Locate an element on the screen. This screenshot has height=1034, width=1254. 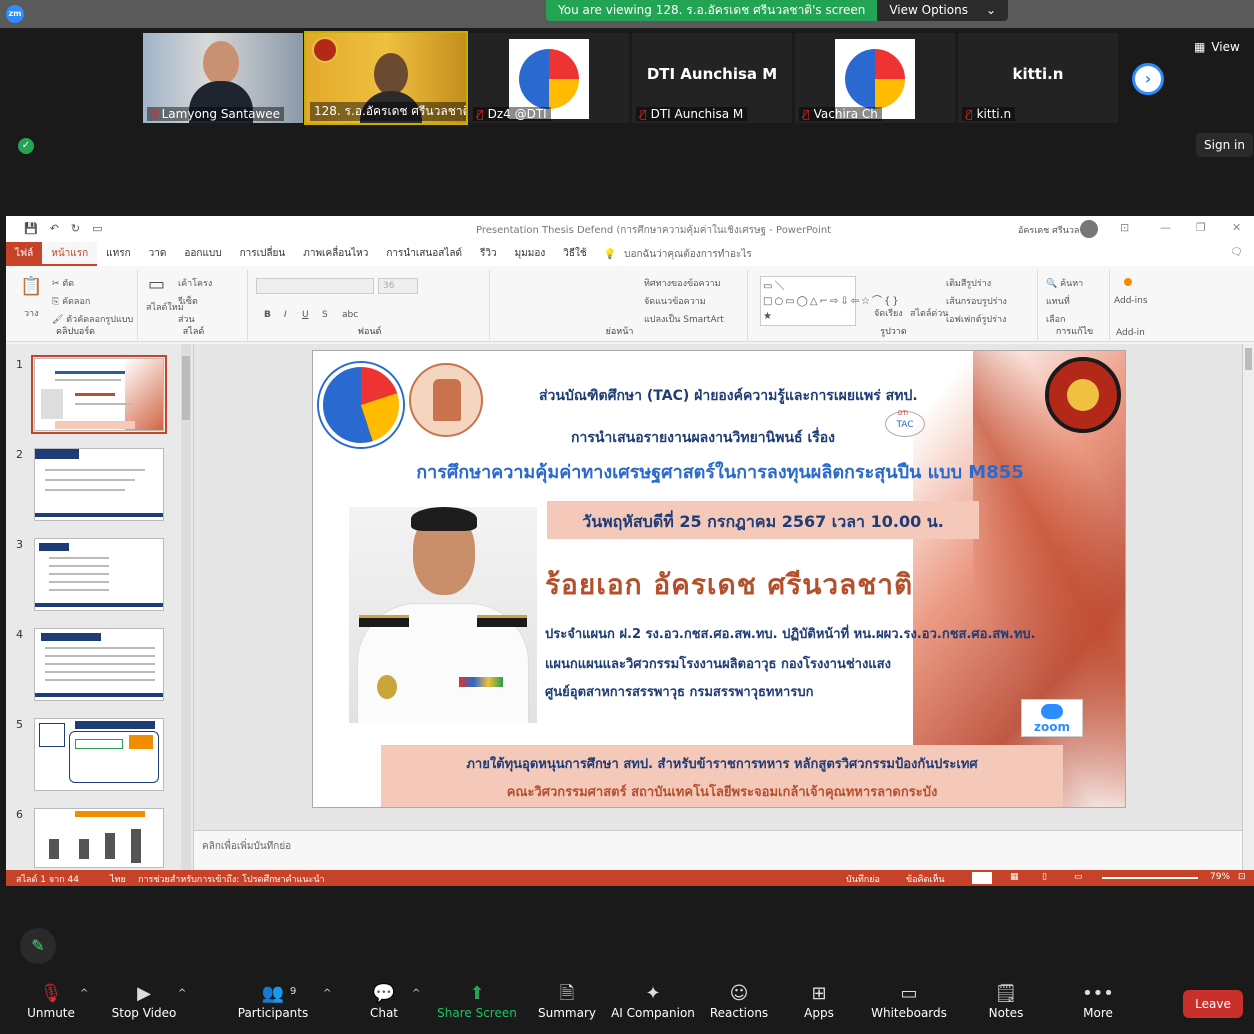
tab-review: รีวิว is located at coordinates (488, 254).